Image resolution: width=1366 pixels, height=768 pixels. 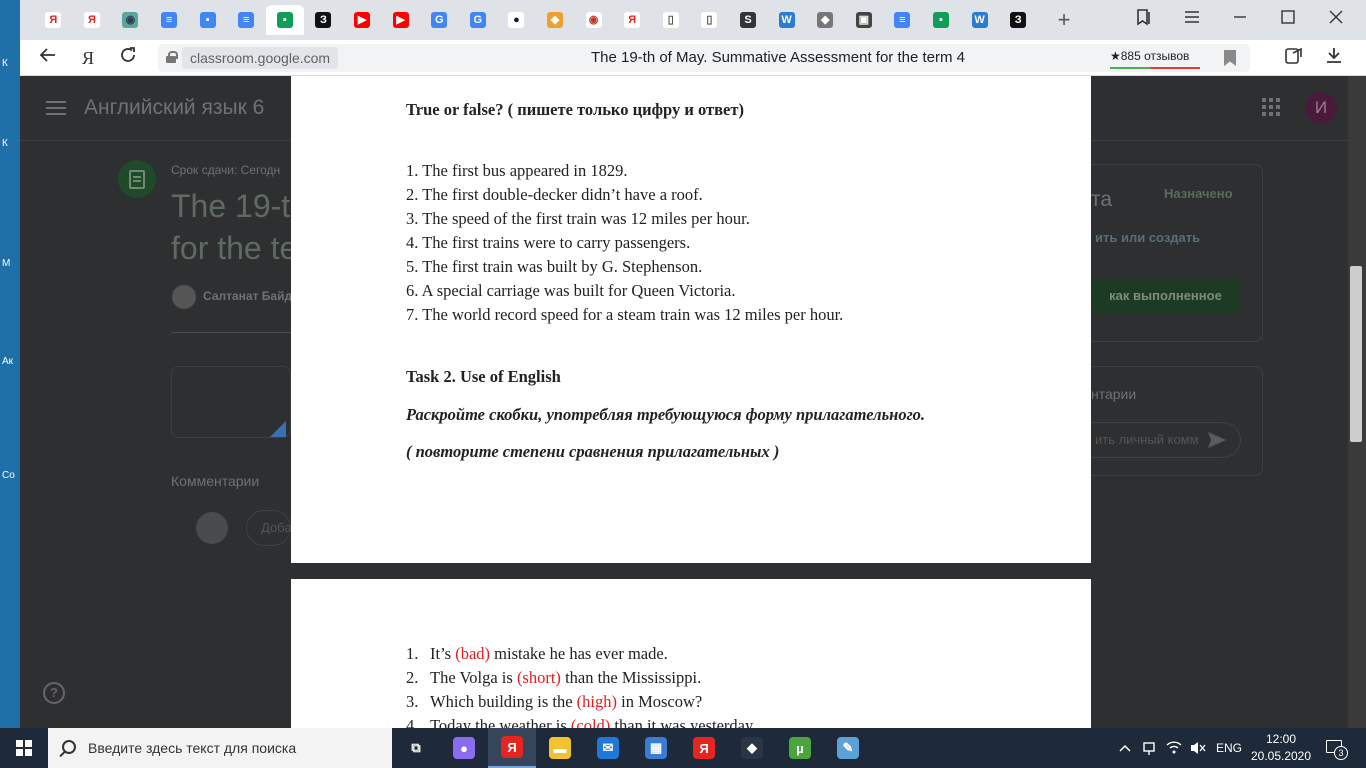 What do you see at coordinates (1281, 748) in the screenshot?
I see `system-clock: 12:00 20.05.2020` at bounding box center [1281, 748].